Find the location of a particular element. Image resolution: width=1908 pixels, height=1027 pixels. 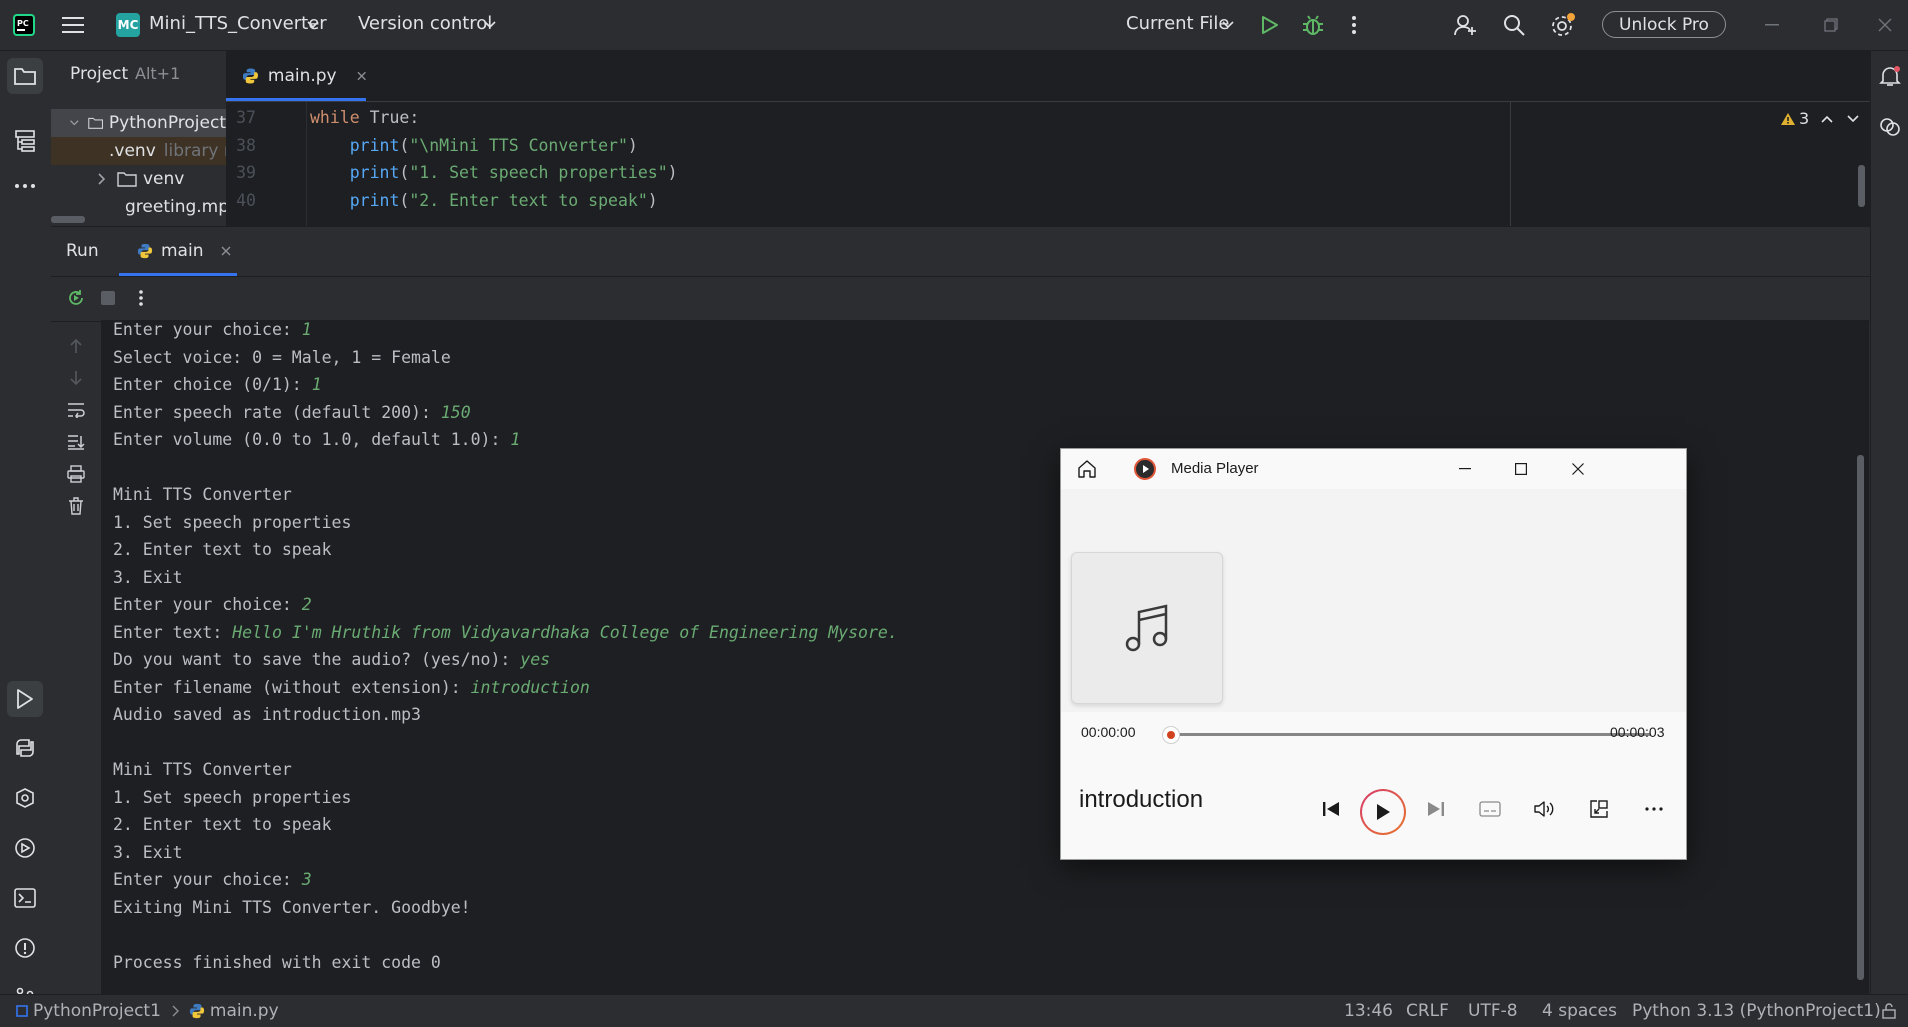

tree-item-venv: venv is located at coordinates (138, 179).